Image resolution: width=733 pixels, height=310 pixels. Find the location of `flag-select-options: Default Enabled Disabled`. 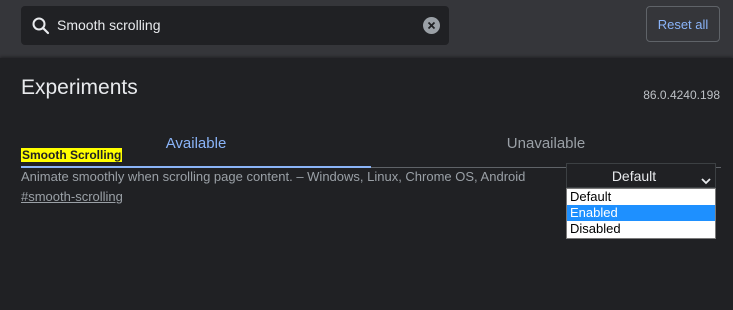

flag-select-options: Default Enabled Disabled is located at coordinates (641, 213).